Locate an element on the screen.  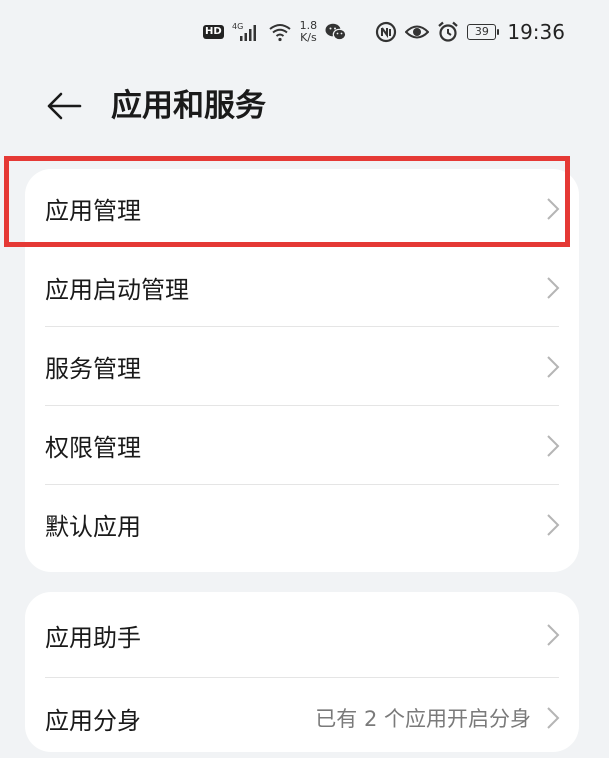
signal-4g-icon: 4G is located at coordinates (246, 32).